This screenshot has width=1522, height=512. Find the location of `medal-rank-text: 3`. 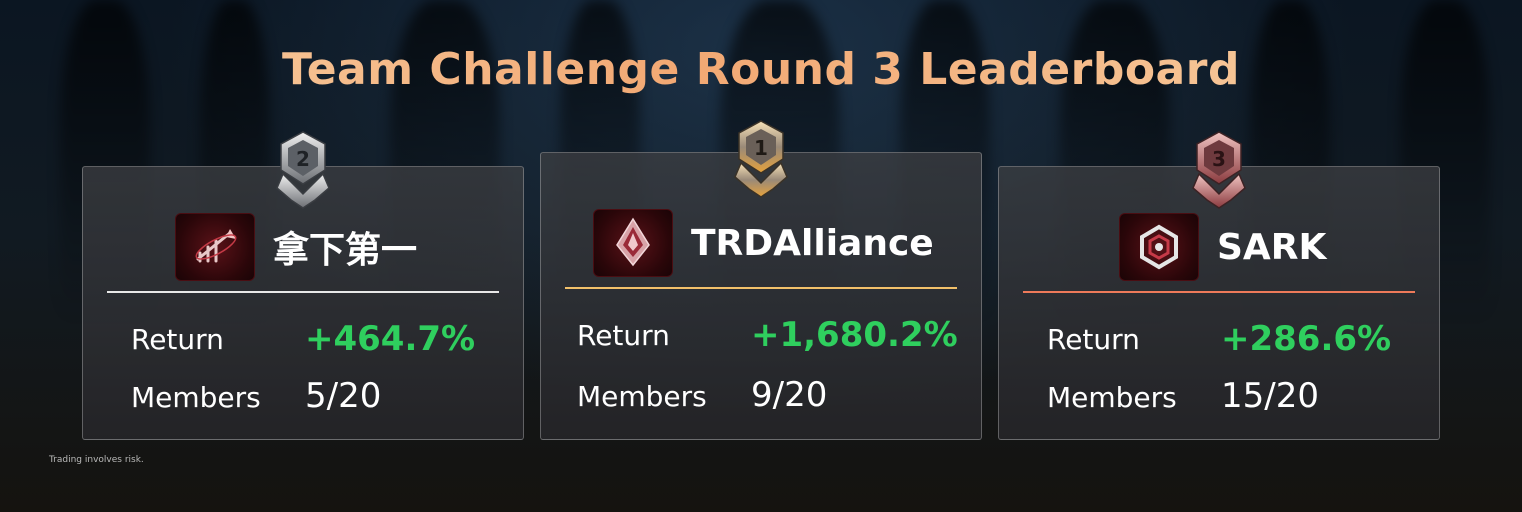

medal-rank-text: 3 is located at coordinates (1219, 159).